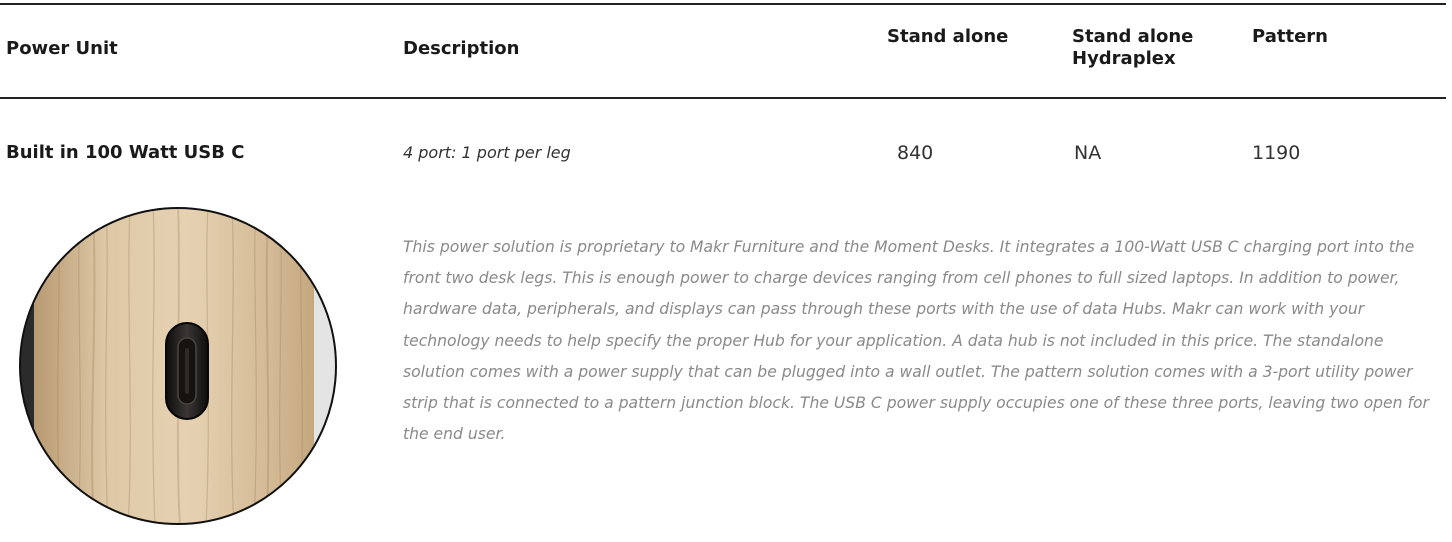  I want to click on header-description: Description, so click(461, 48).